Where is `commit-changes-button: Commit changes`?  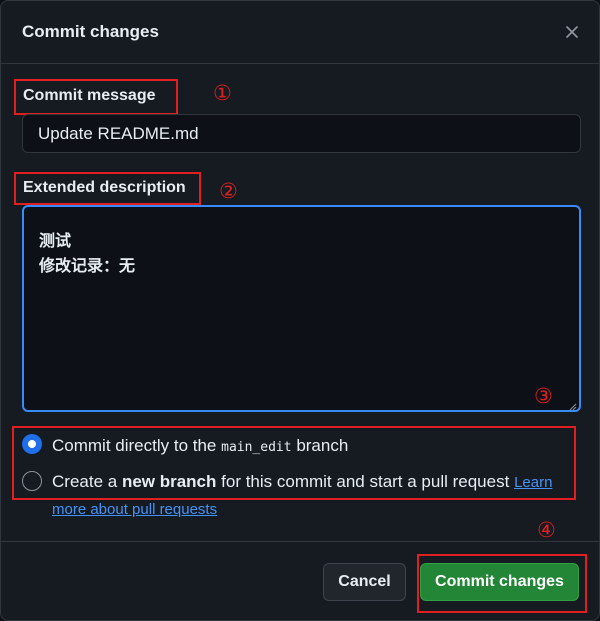 commit-changes-button: Commit changes is located at coordinates (499, 582).